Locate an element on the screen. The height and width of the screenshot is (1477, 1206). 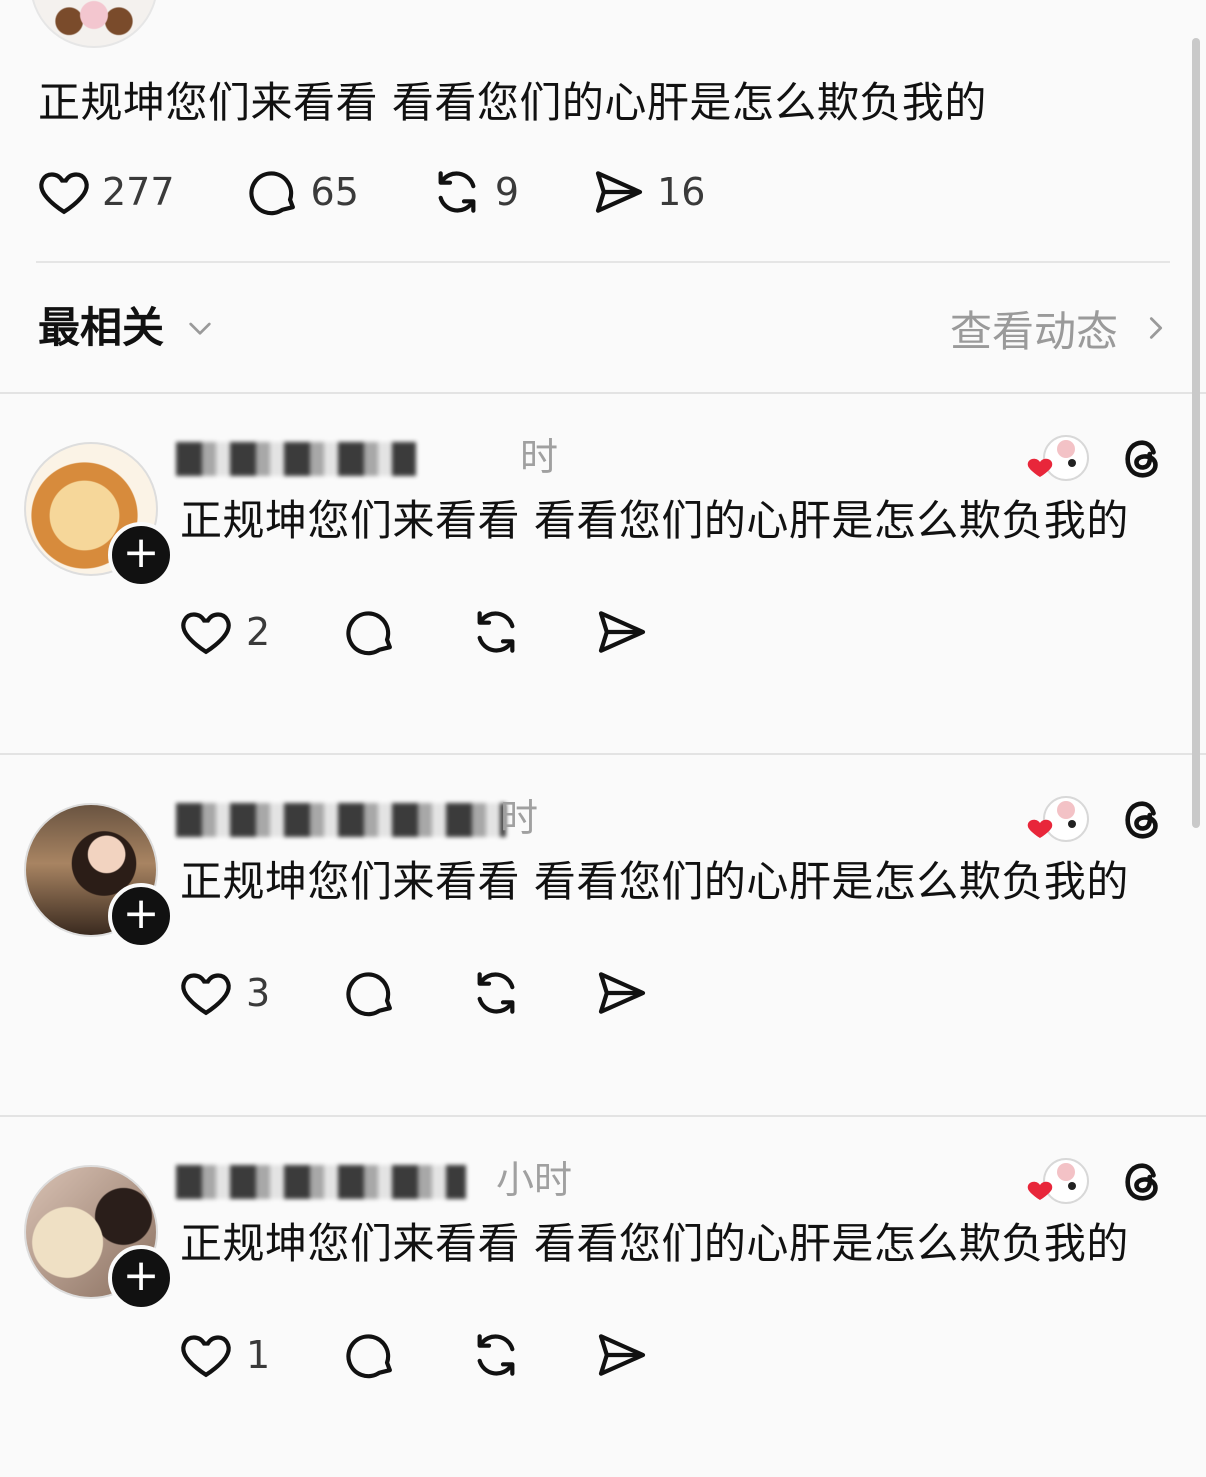
like-button: 277 is located at coordinates (105, 192).